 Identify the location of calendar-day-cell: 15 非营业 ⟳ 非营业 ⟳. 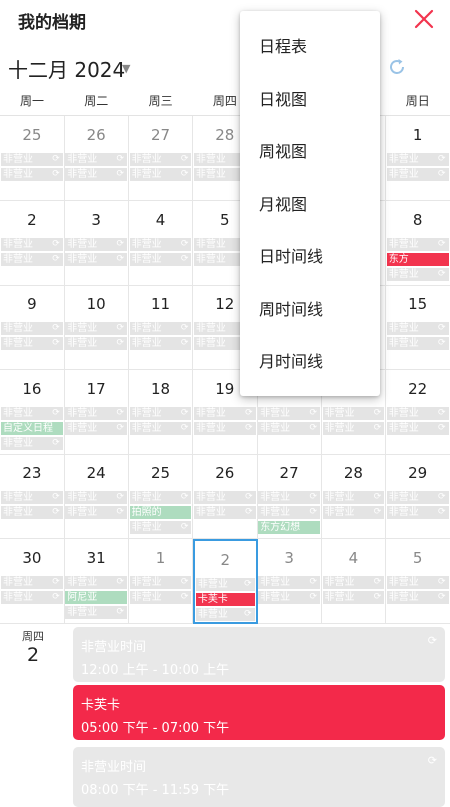
(417, 327).